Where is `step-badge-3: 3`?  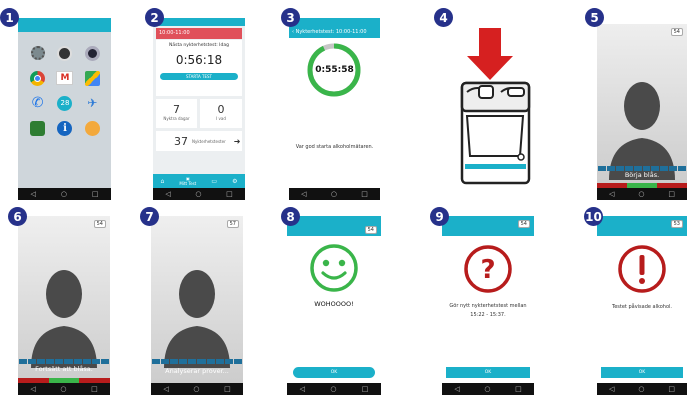 step-badge-3: 3 is located at coordinates (290, 17).